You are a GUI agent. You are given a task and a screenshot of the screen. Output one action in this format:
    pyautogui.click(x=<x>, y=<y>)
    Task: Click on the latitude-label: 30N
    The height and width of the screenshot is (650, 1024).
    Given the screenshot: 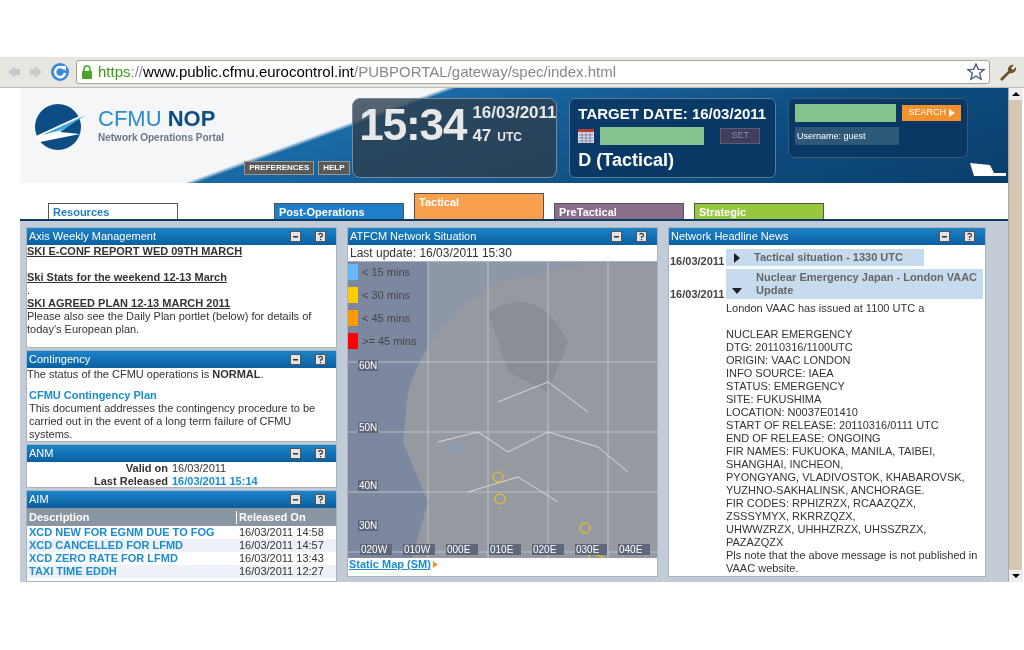 What is the action you would take?
    pyautogui.click(x=368, y=525)
    